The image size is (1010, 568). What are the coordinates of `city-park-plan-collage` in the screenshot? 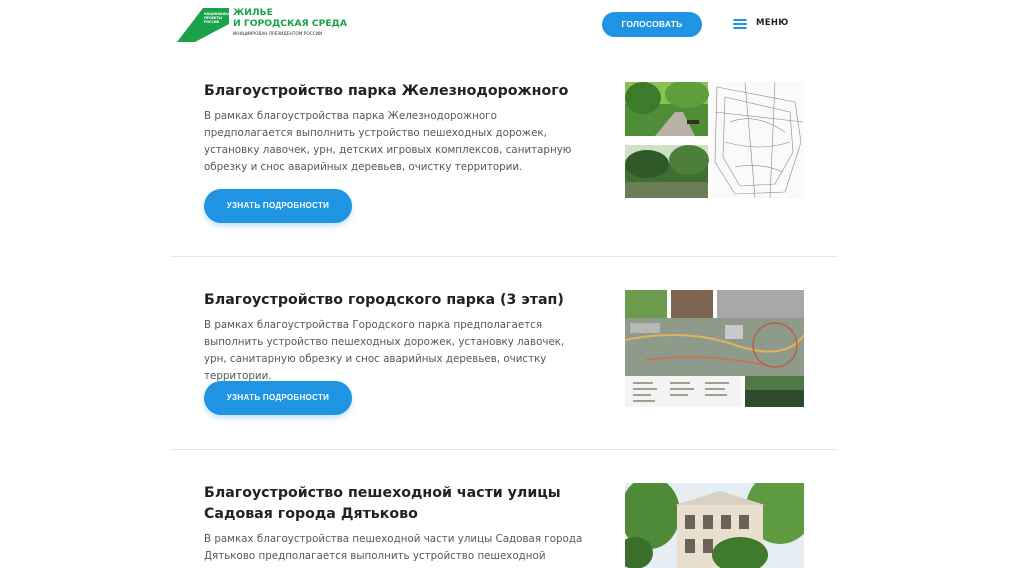 It's located at (714, 348).